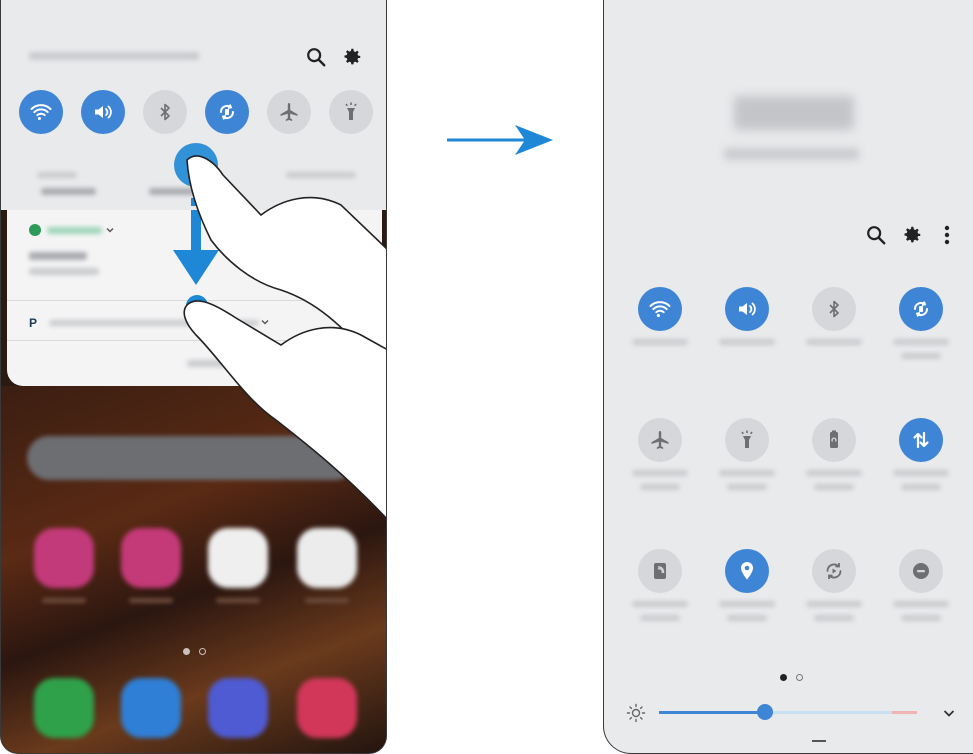 This screenshot has width=973, height=754. I want to click on power-saving-icon, so click(834, 439).